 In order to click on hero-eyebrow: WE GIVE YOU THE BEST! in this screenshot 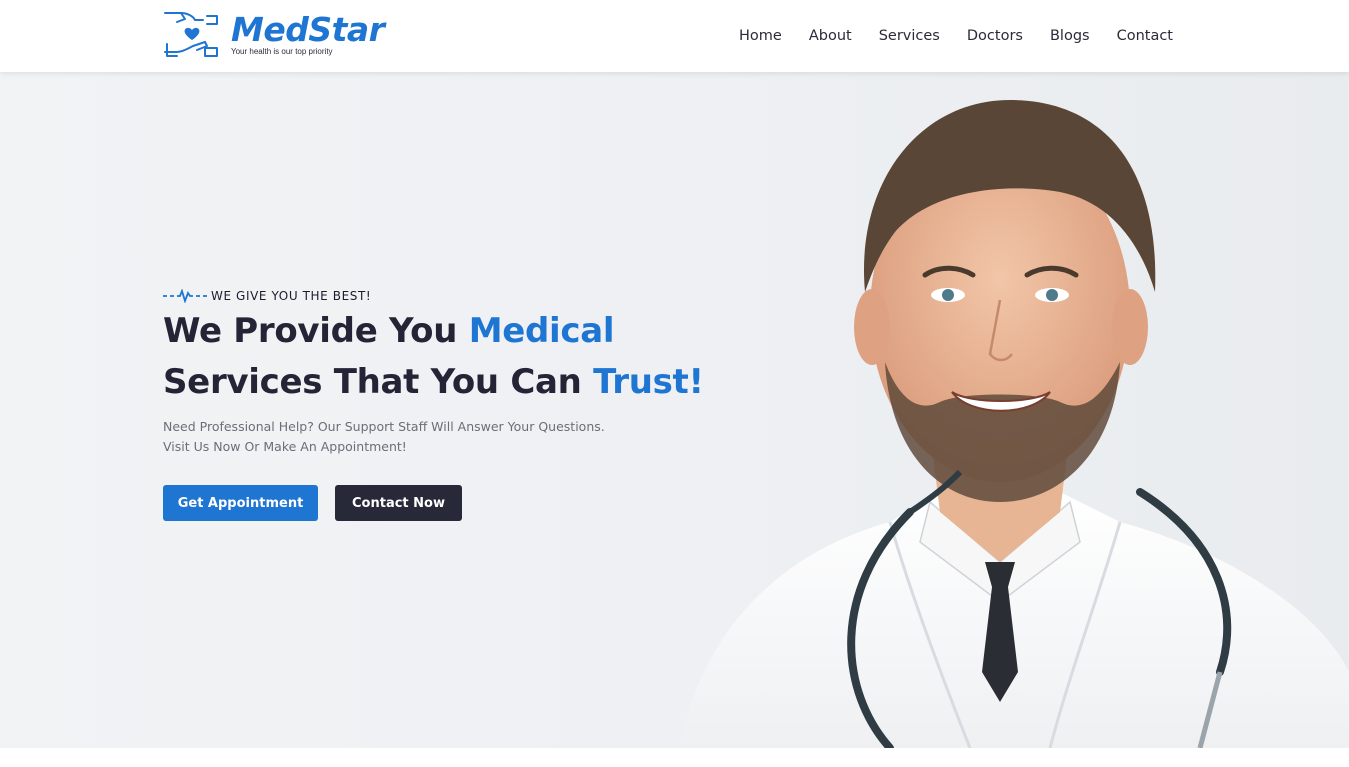, I will do `click(267, 296)`.